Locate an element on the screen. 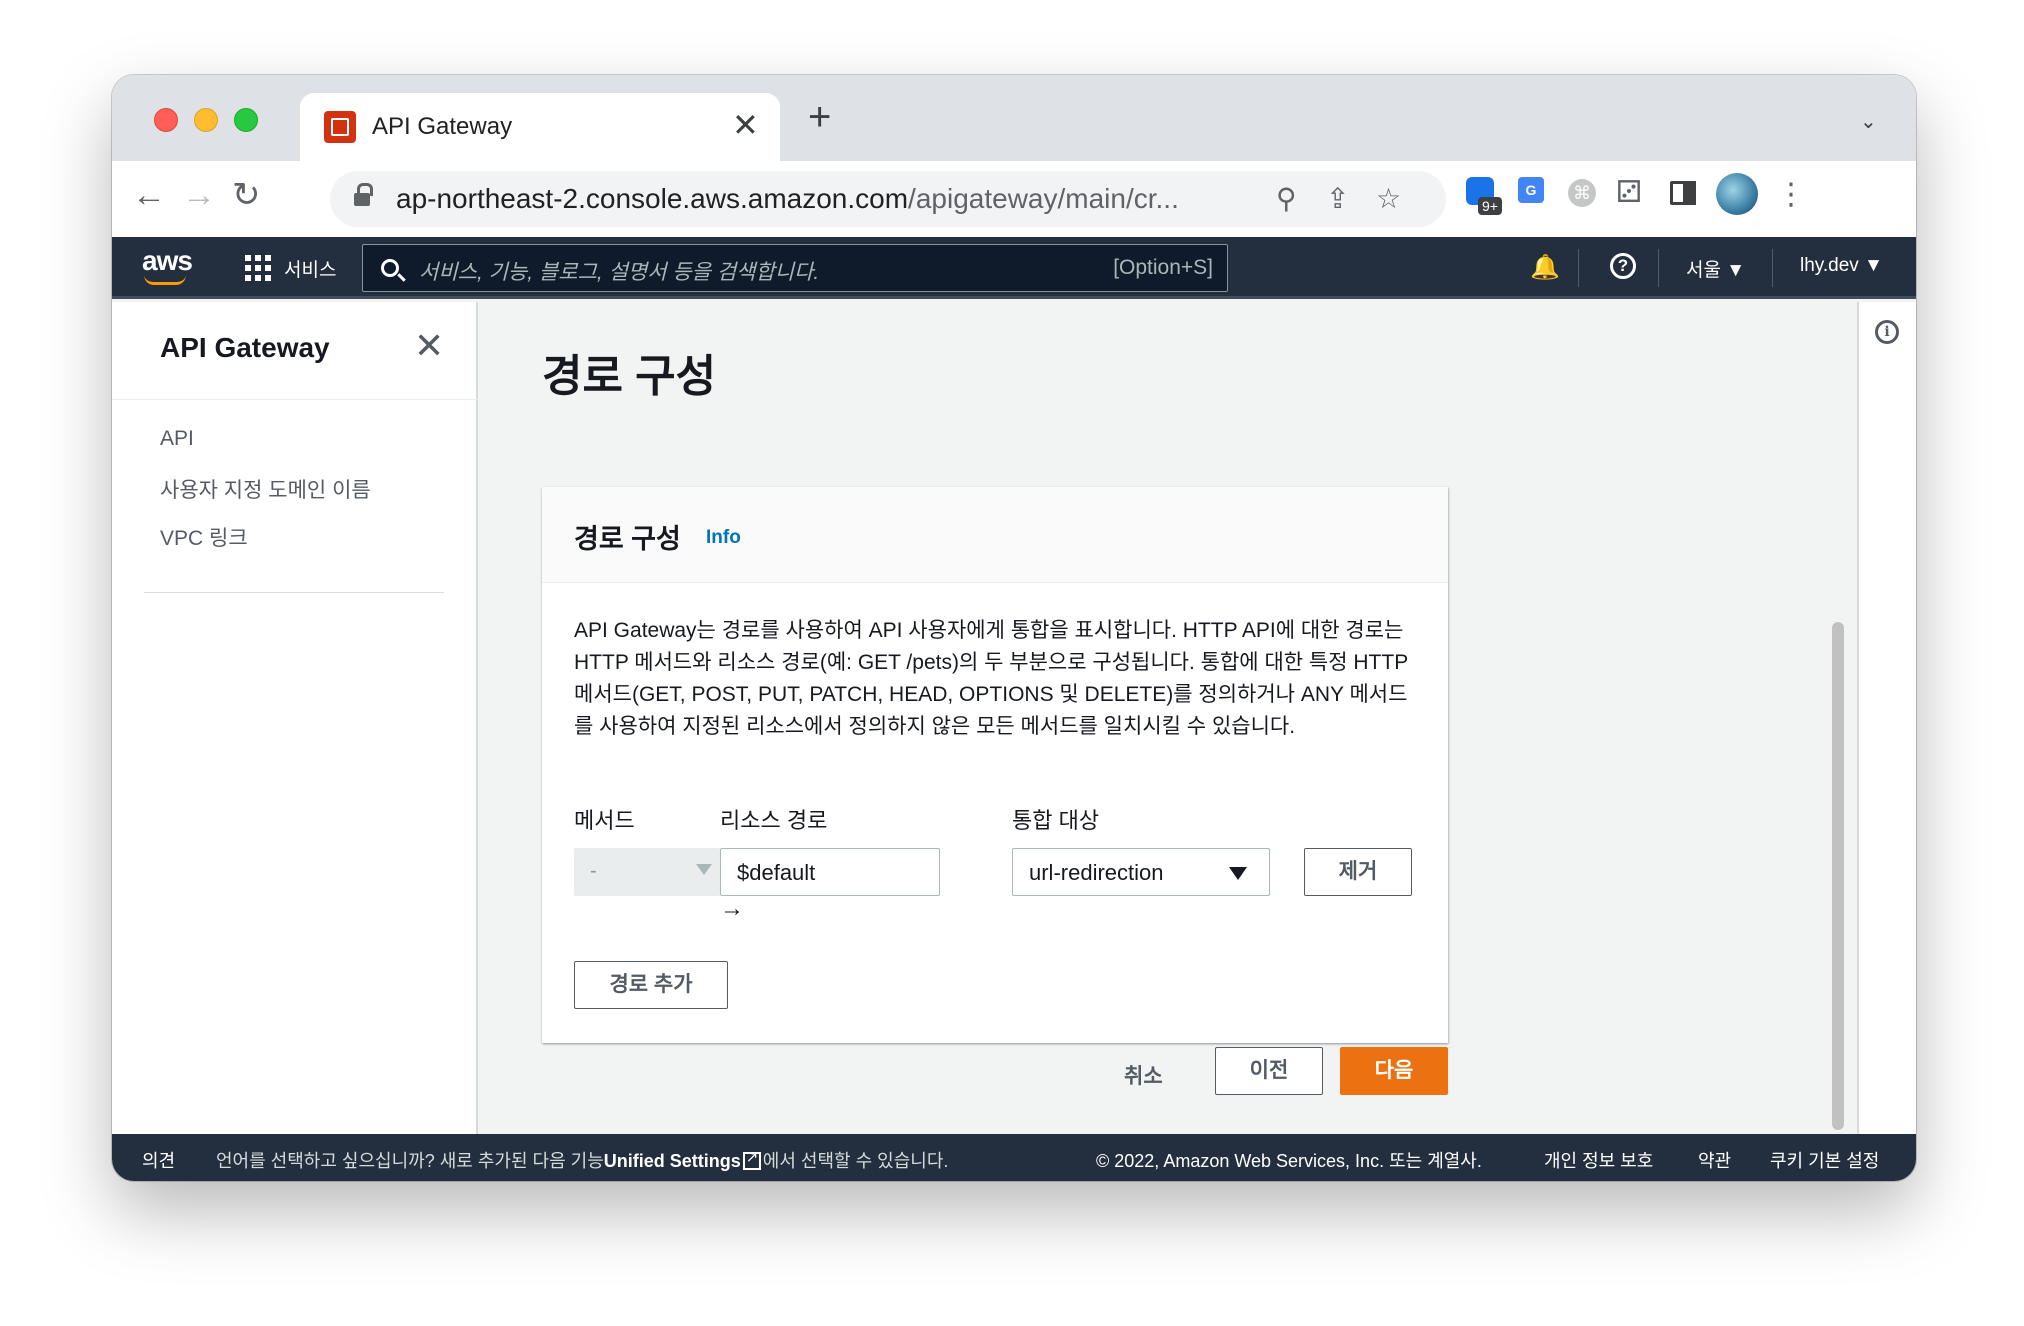 The image size is (2024, 1326). arrow-icon: → is located at coordinates (732, 908).